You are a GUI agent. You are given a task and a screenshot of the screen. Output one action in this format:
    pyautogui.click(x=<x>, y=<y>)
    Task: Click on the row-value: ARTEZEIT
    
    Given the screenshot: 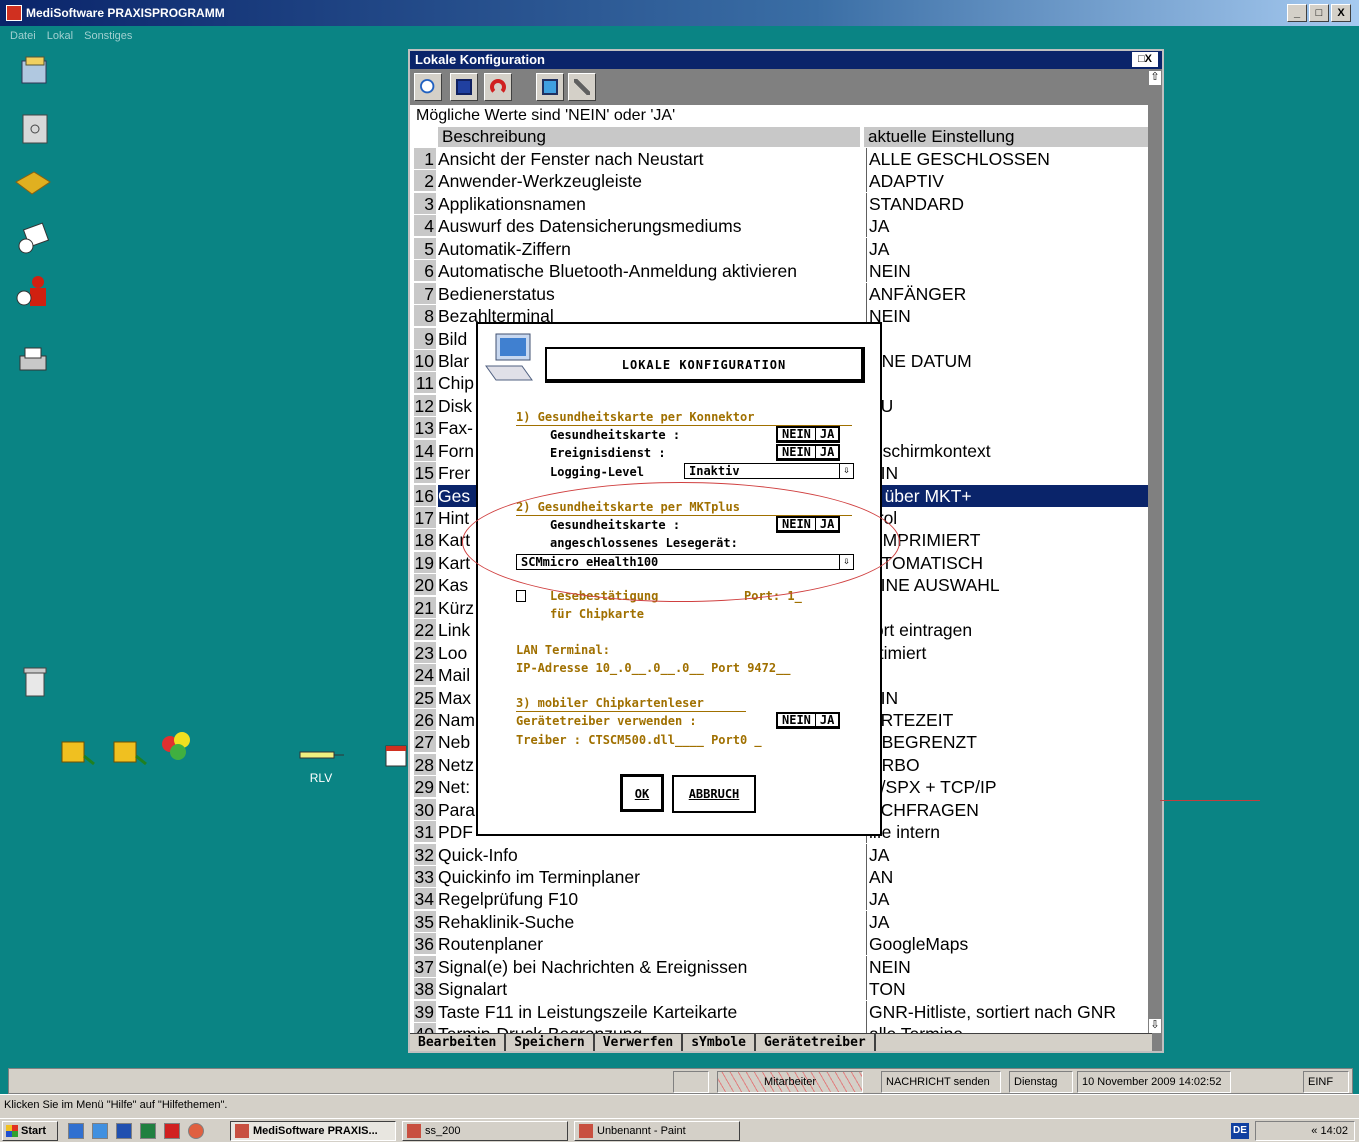 What is the action you would take?
    pyautogui.click(x=1008, y=719)
    